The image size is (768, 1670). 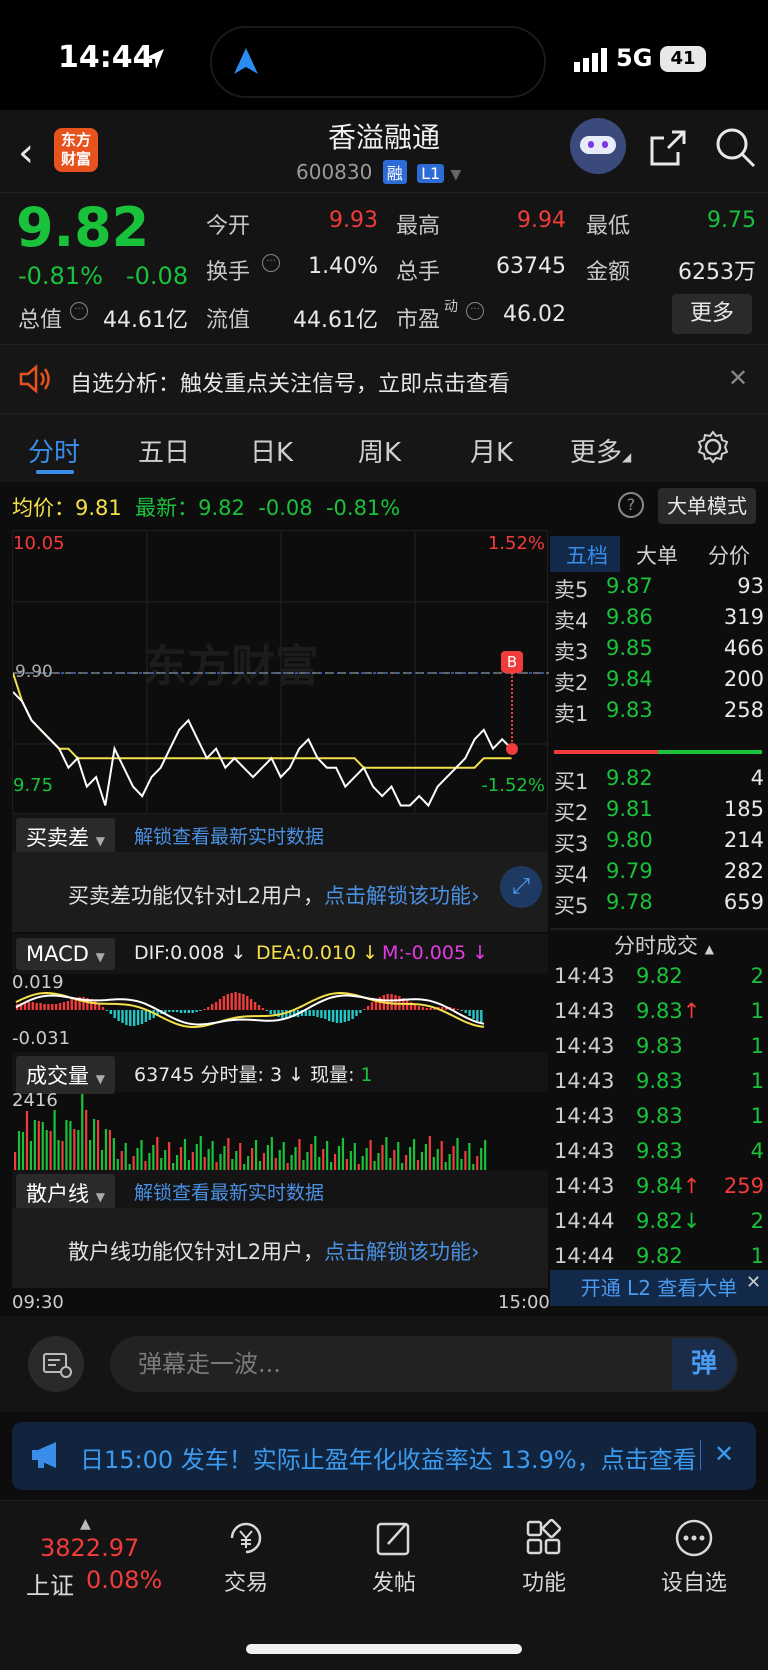 What do you see at coordinates (738, 378) in the screenshot?
I see `close-icon: ✕` at bounding box center [738, 378].